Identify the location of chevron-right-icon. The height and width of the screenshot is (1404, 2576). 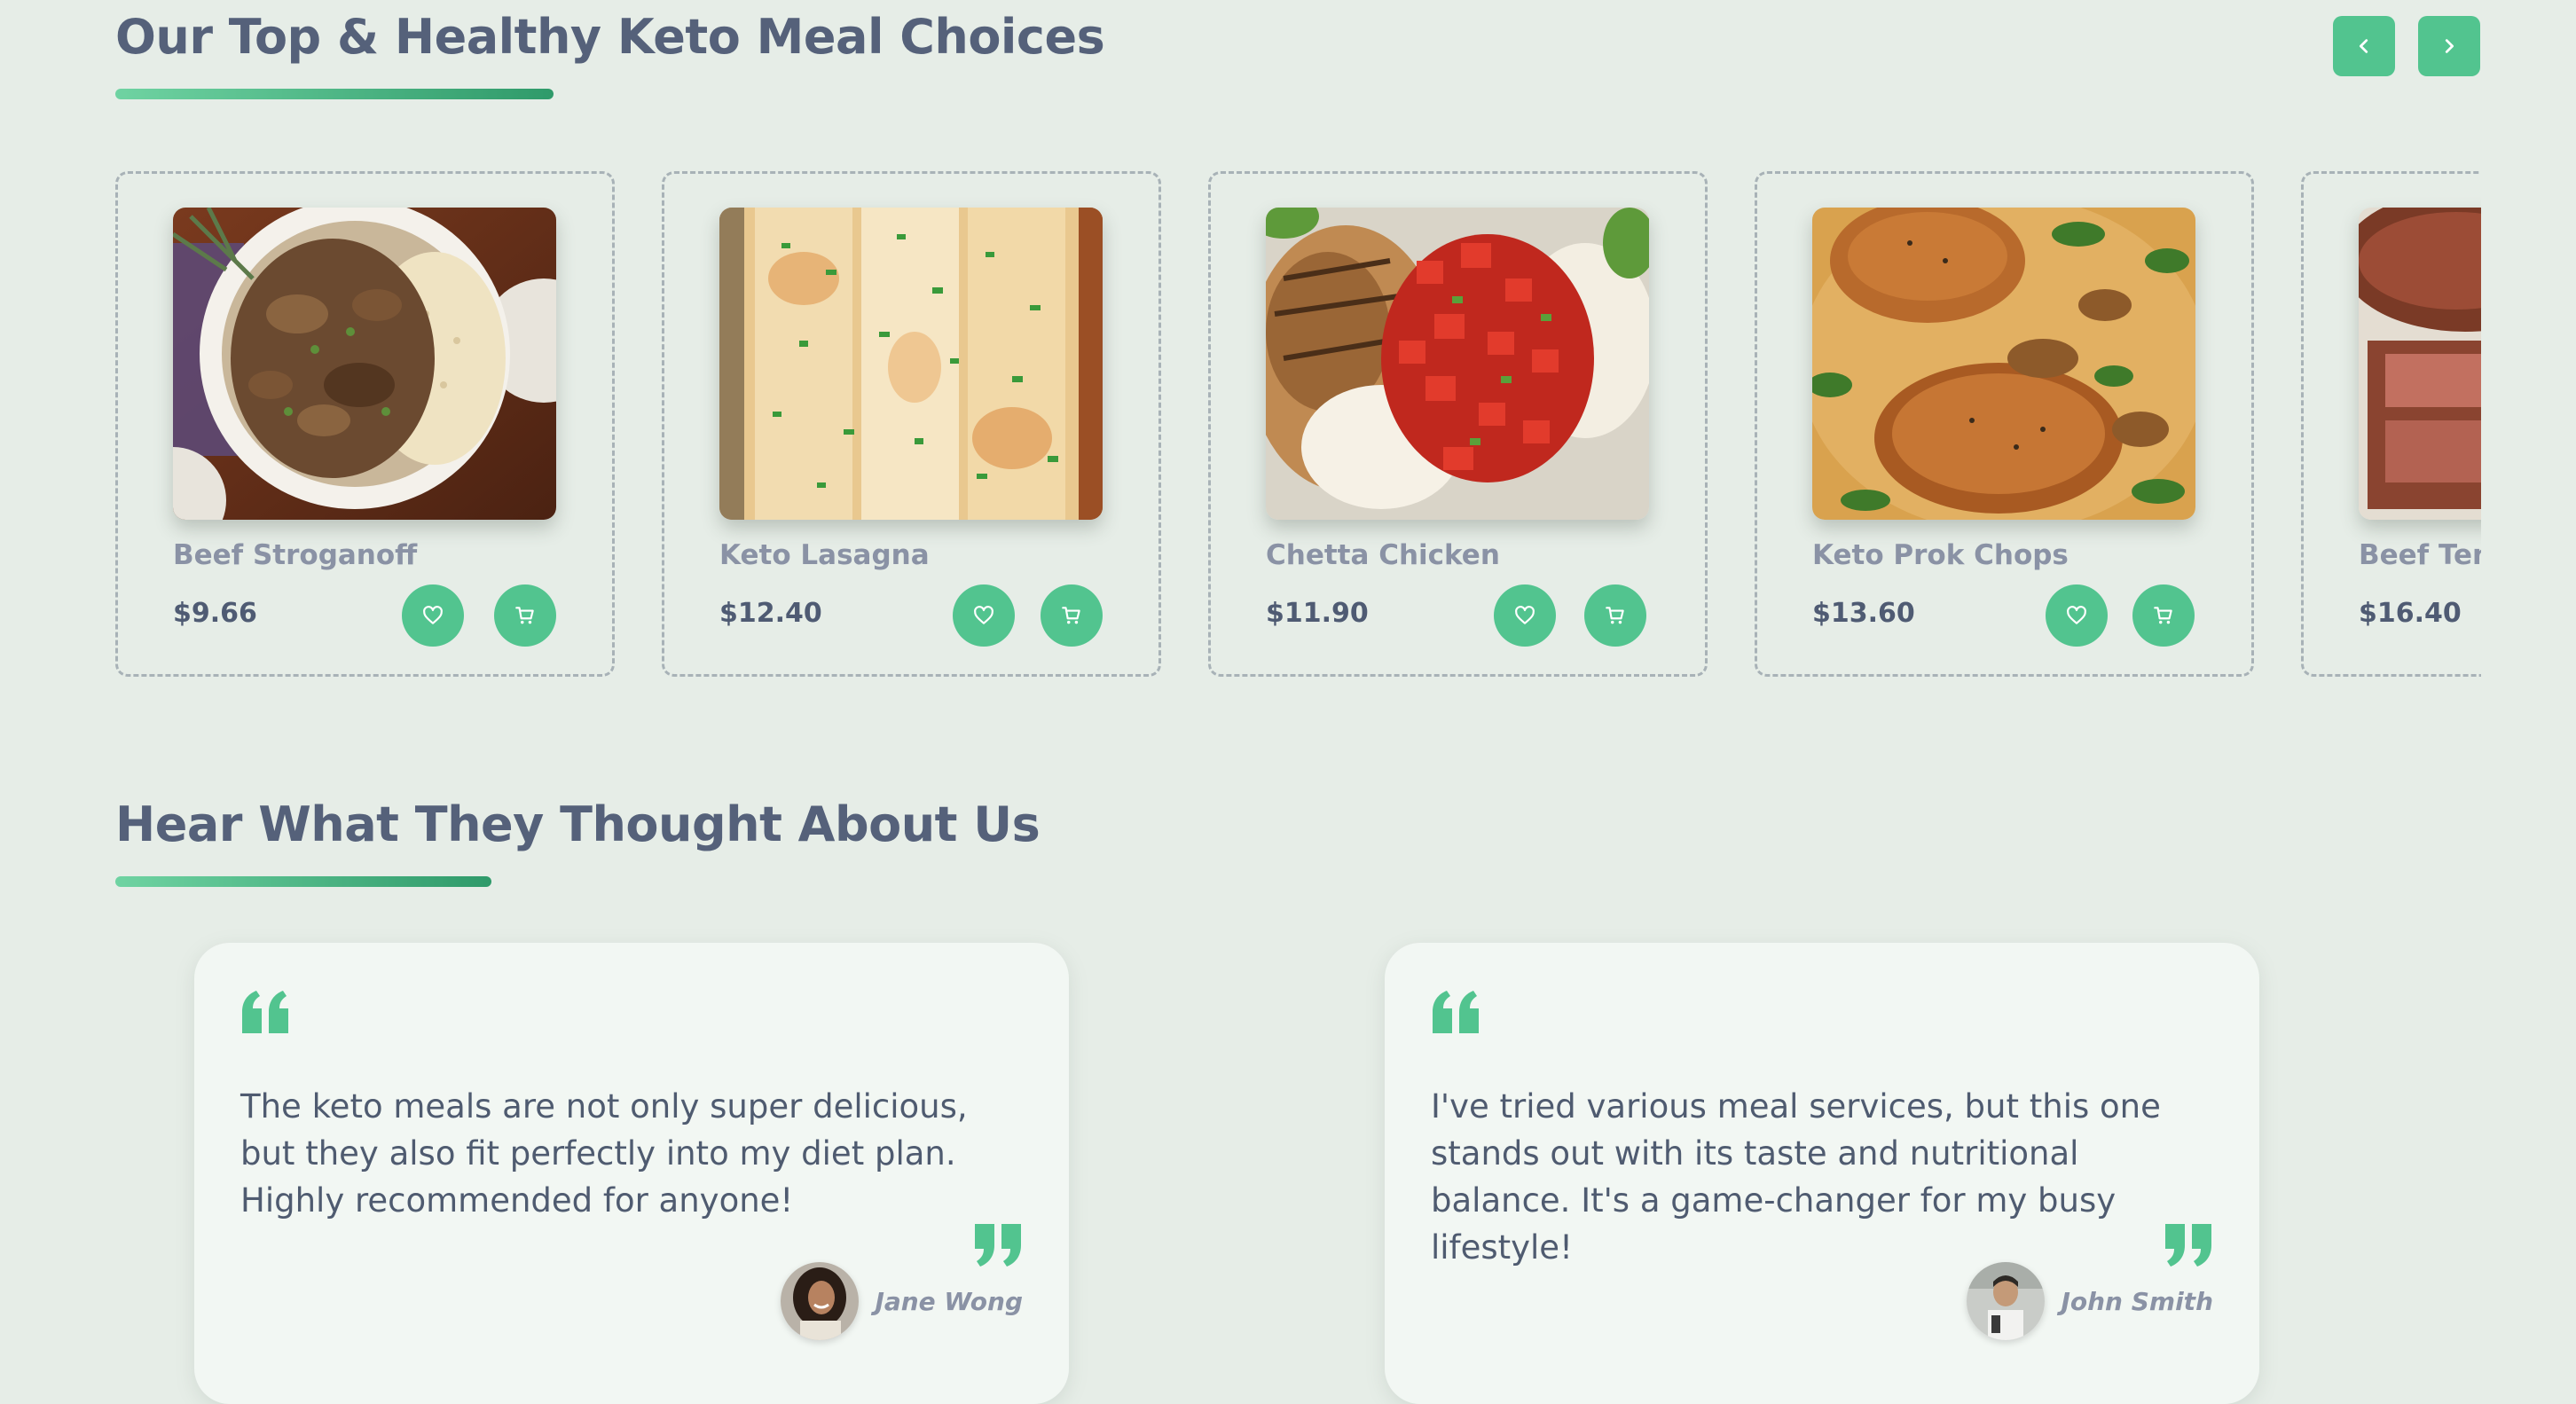
(2449, 46).